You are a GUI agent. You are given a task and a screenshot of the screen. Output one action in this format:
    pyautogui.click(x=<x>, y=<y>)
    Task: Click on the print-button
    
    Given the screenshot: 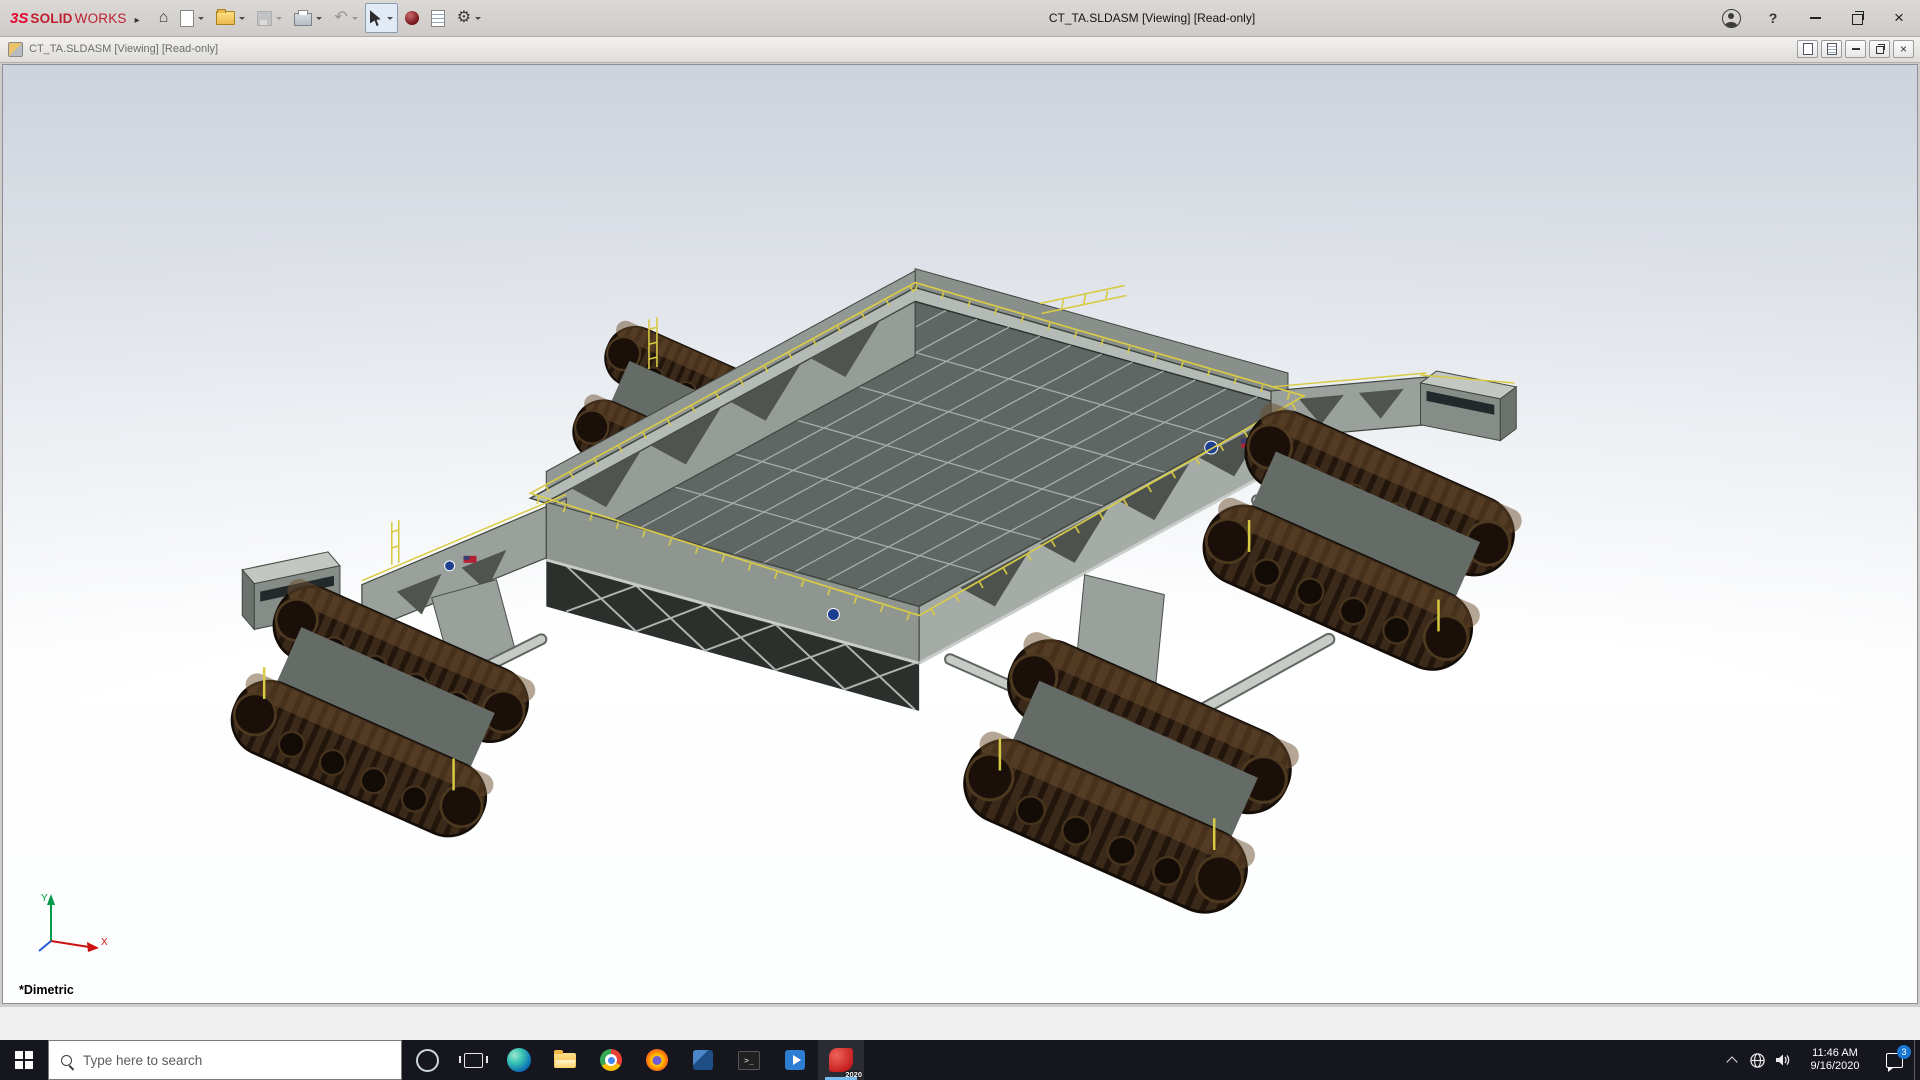 What is the action you would take?
    pyautogui.click(x=308, y=18)
    